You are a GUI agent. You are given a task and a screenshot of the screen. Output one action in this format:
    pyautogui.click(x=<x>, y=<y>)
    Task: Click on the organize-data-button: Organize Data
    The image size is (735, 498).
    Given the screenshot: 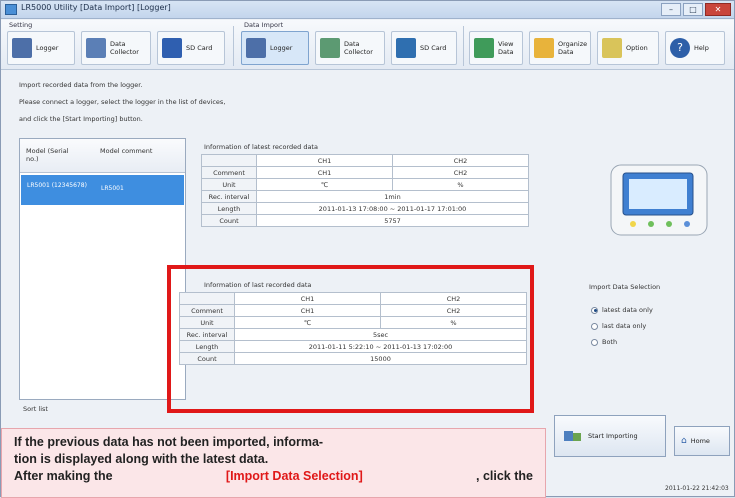 What is the action you would take?
    pyautogui.click(x=560, y=48)
    